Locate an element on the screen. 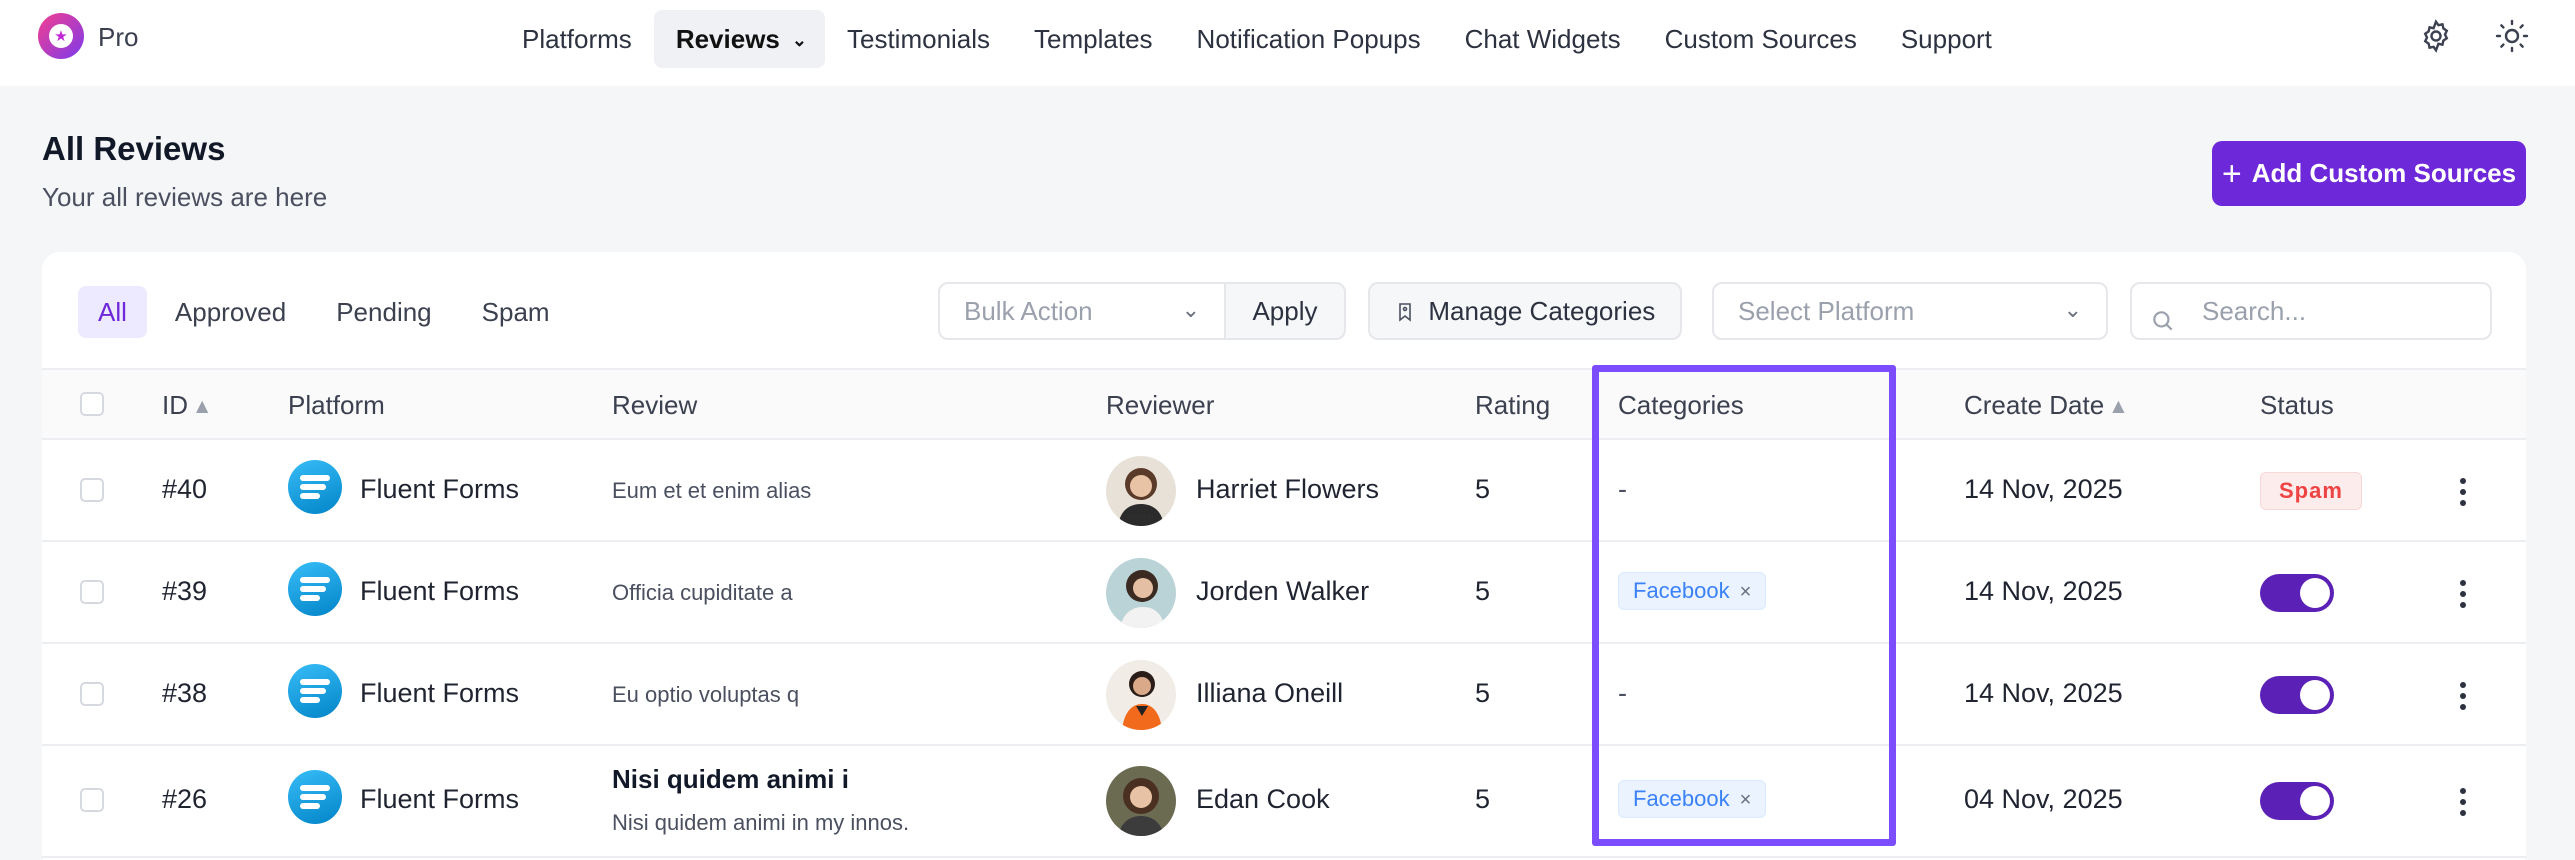  column-id-label: ID is located at coordinates (175, 405).